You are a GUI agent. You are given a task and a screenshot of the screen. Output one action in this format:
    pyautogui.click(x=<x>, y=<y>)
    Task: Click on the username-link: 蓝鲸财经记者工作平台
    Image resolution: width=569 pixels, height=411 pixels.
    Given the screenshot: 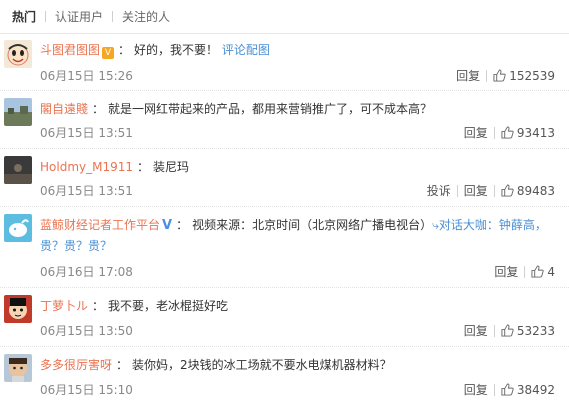 What is the action you would take?
    pyautogui.click(x=100, y=225)
    